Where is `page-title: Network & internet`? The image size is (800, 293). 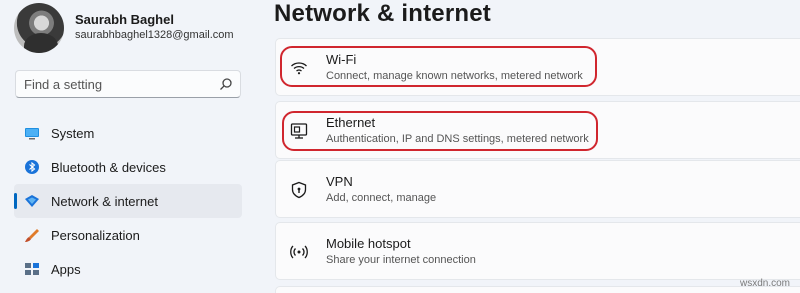 page-title: Network & internet is located at coordinates (382, 13).